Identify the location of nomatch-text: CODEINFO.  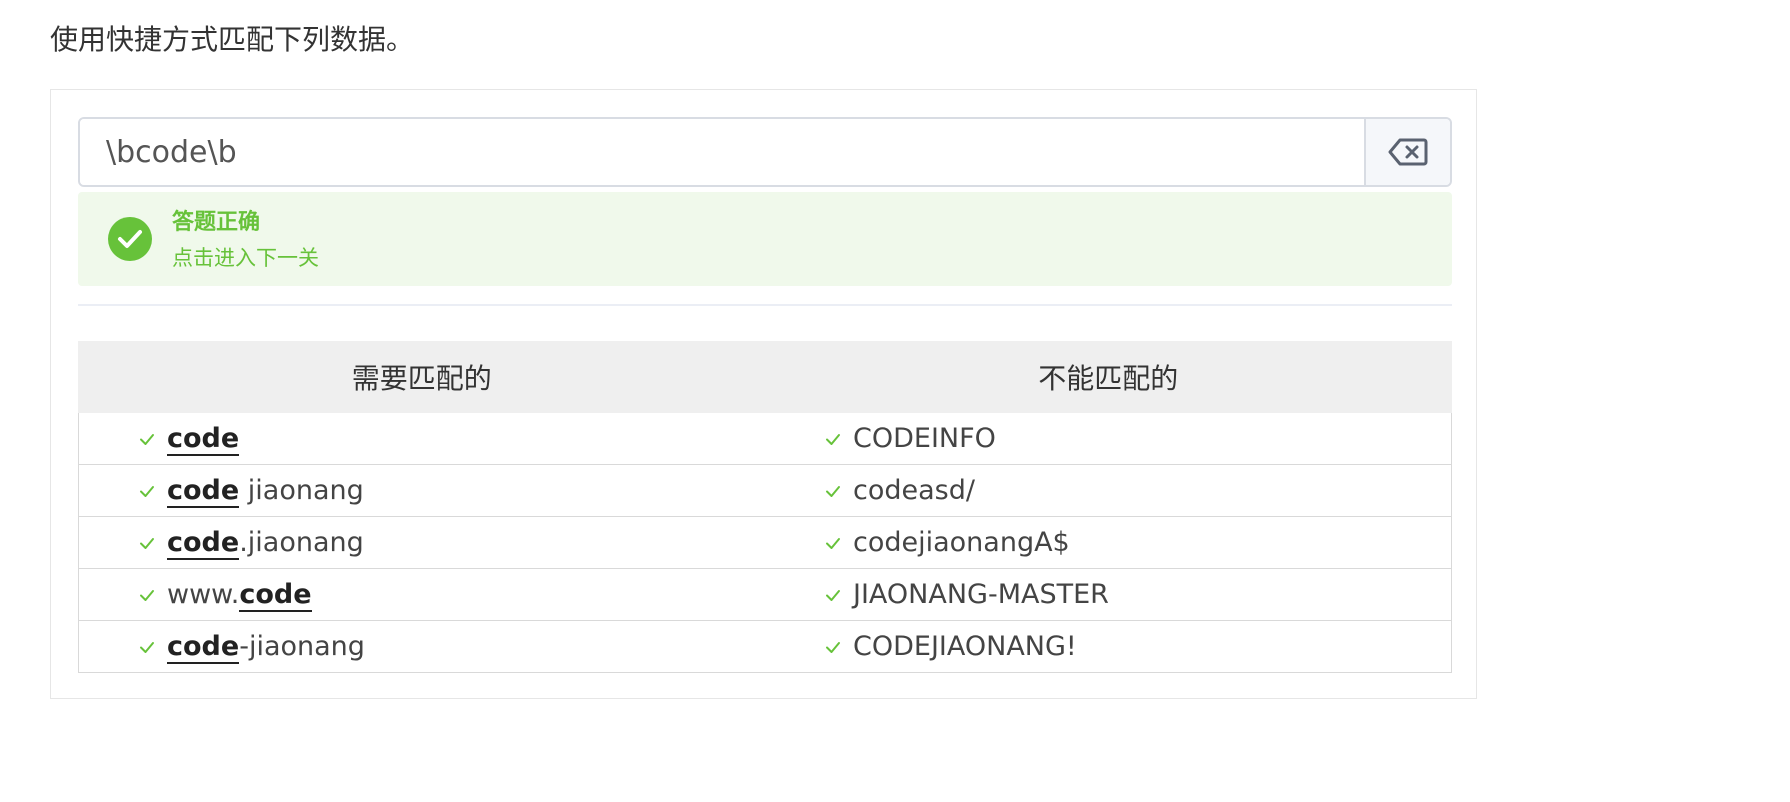
(924, 438).